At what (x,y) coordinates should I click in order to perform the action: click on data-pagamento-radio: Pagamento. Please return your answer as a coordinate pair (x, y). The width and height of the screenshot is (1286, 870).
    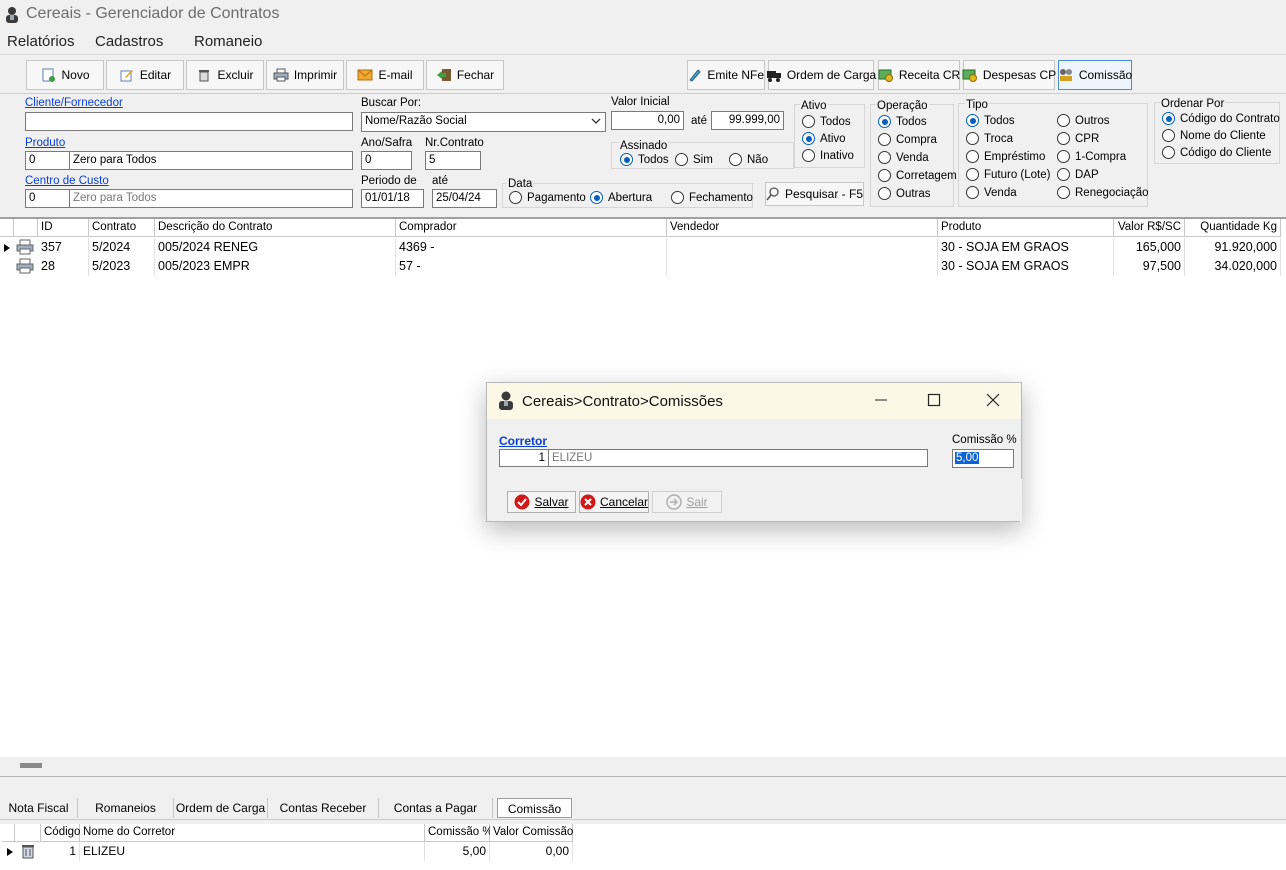
    Looking at the image, I should click on (547, 197).